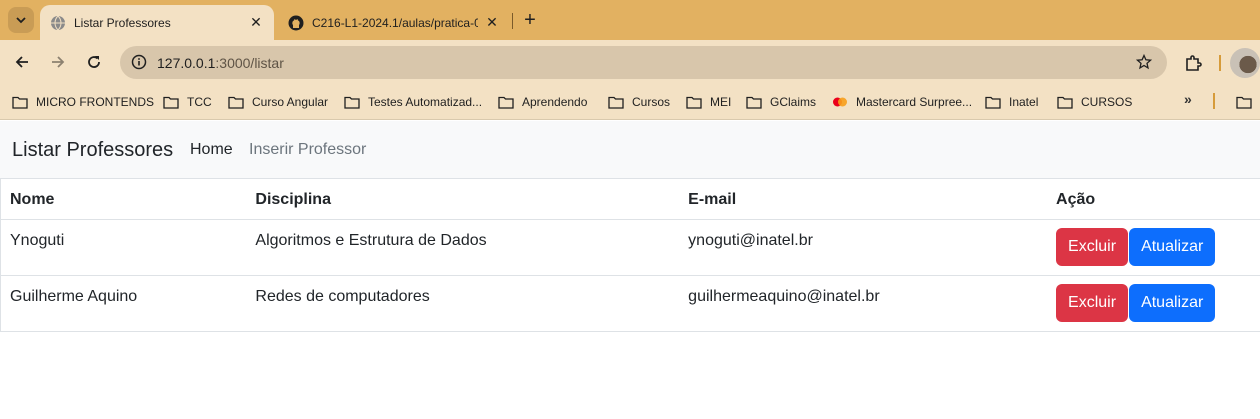 The width and height of the screenshot is (1260, 419). Describe the element at coordinates (1214, 101) in the screenshot. I see `bookmarks-separator` at that location.